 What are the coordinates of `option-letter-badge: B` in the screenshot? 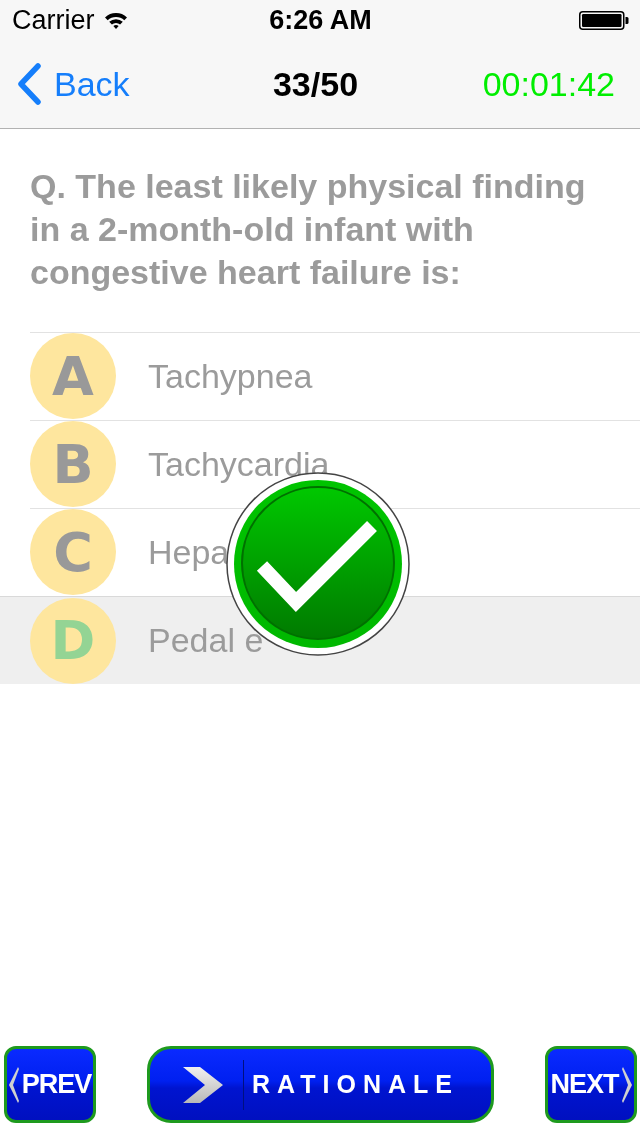 It's located at (73, 464).